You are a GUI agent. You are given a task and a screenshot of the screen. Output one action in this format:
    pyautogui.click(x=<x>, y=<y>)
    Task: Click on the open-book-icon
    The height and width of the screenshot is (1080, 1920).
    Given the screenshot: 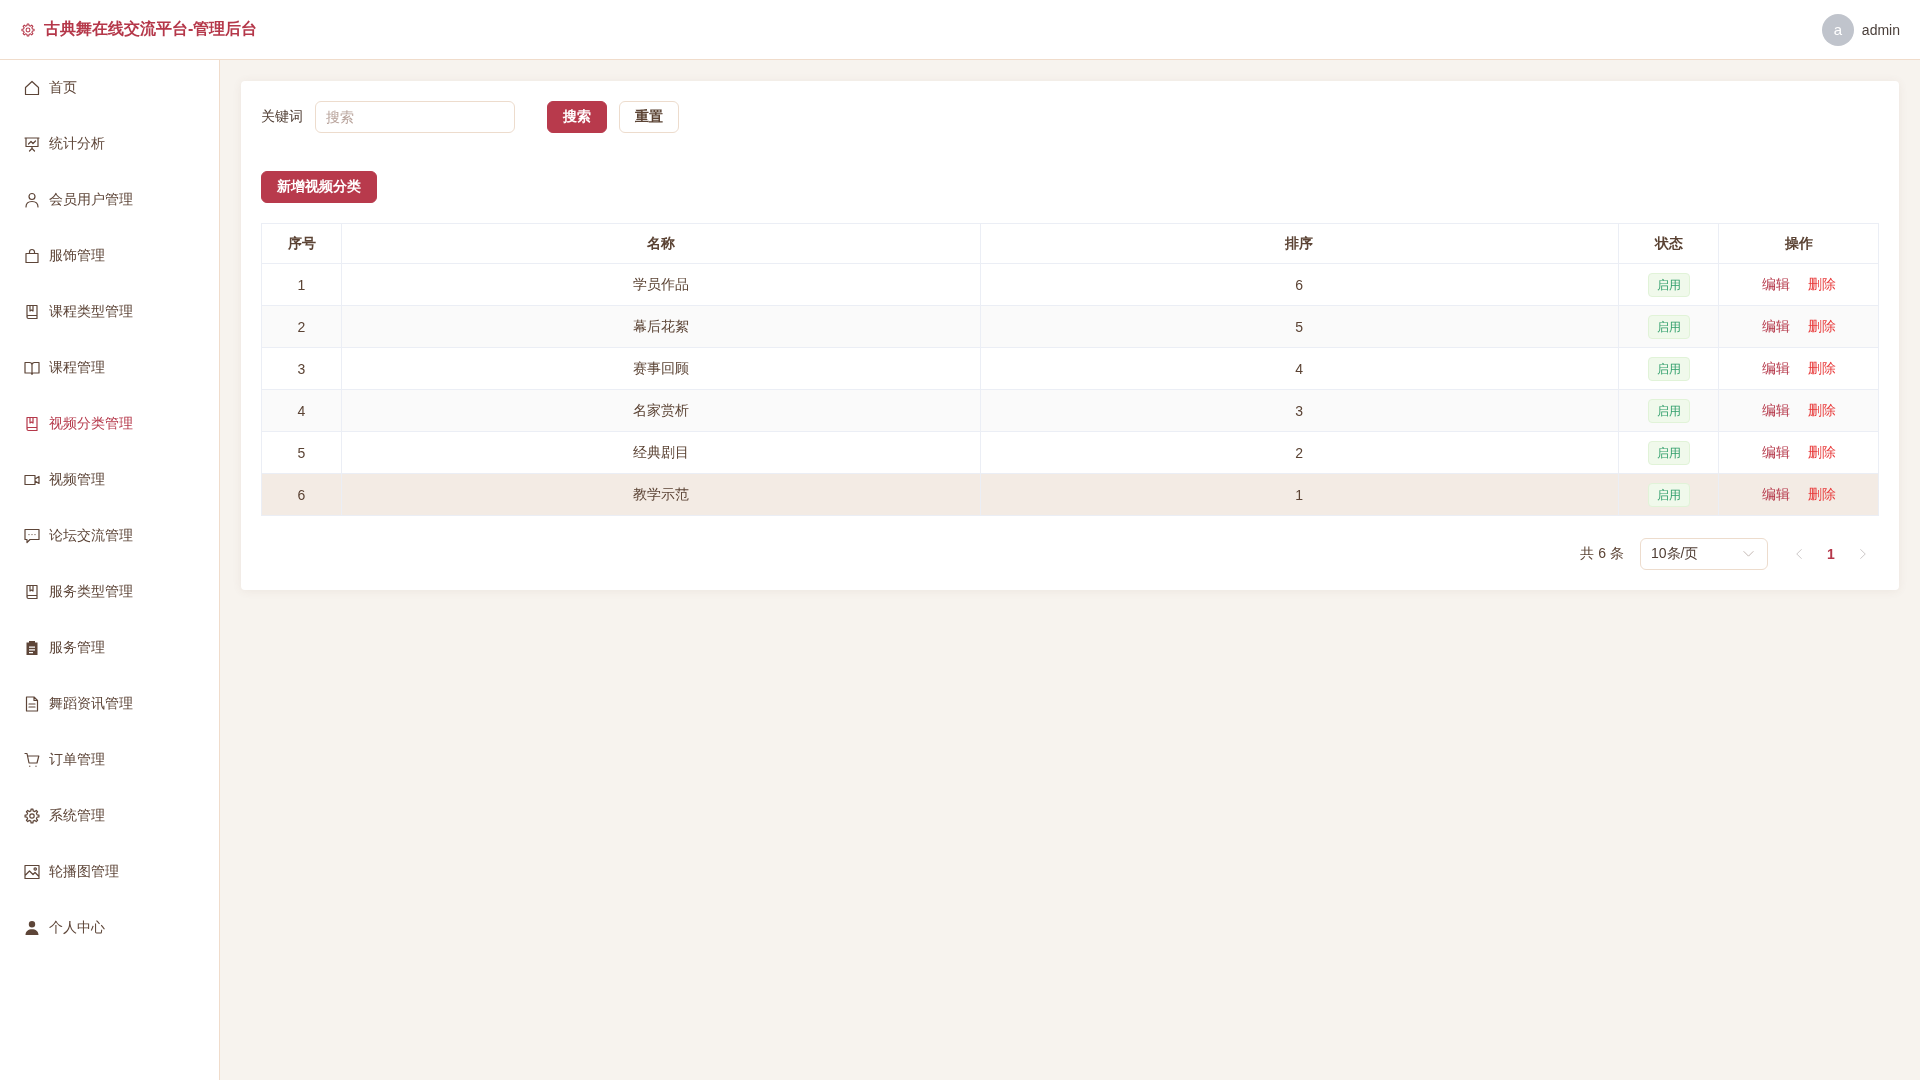 What is the action you would take?
    pyautogui.click(x=32, y=368)
    